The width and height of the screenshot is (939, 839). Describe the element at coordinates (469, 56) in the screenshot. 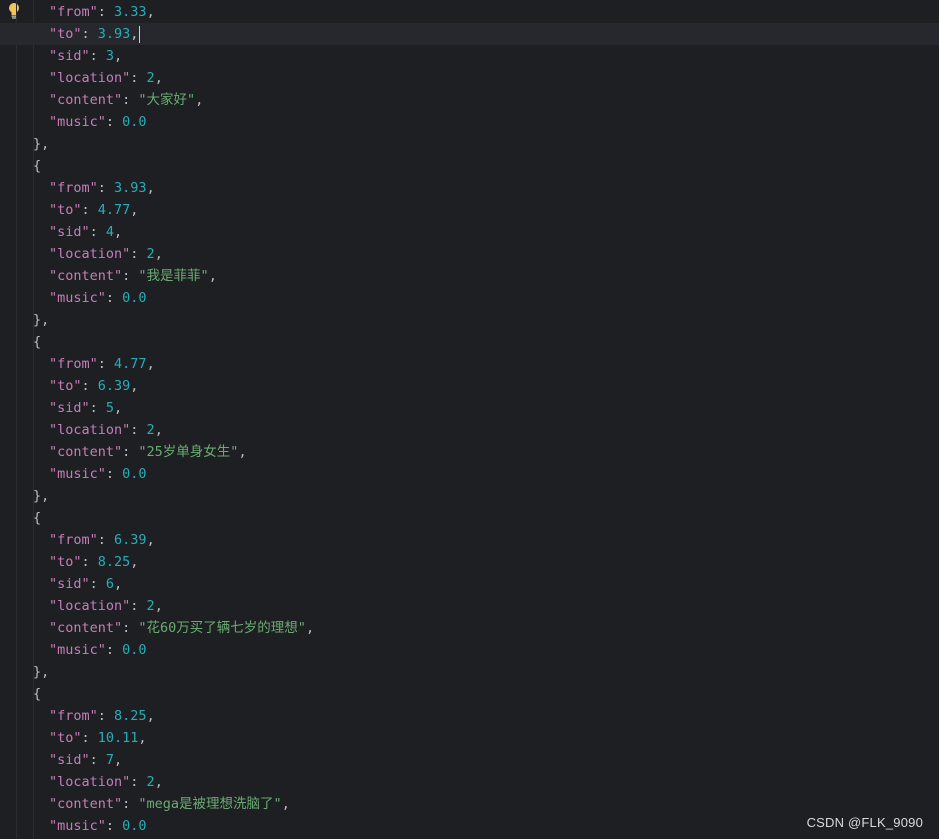

I see `code-line: "sid": 3,` at that location.